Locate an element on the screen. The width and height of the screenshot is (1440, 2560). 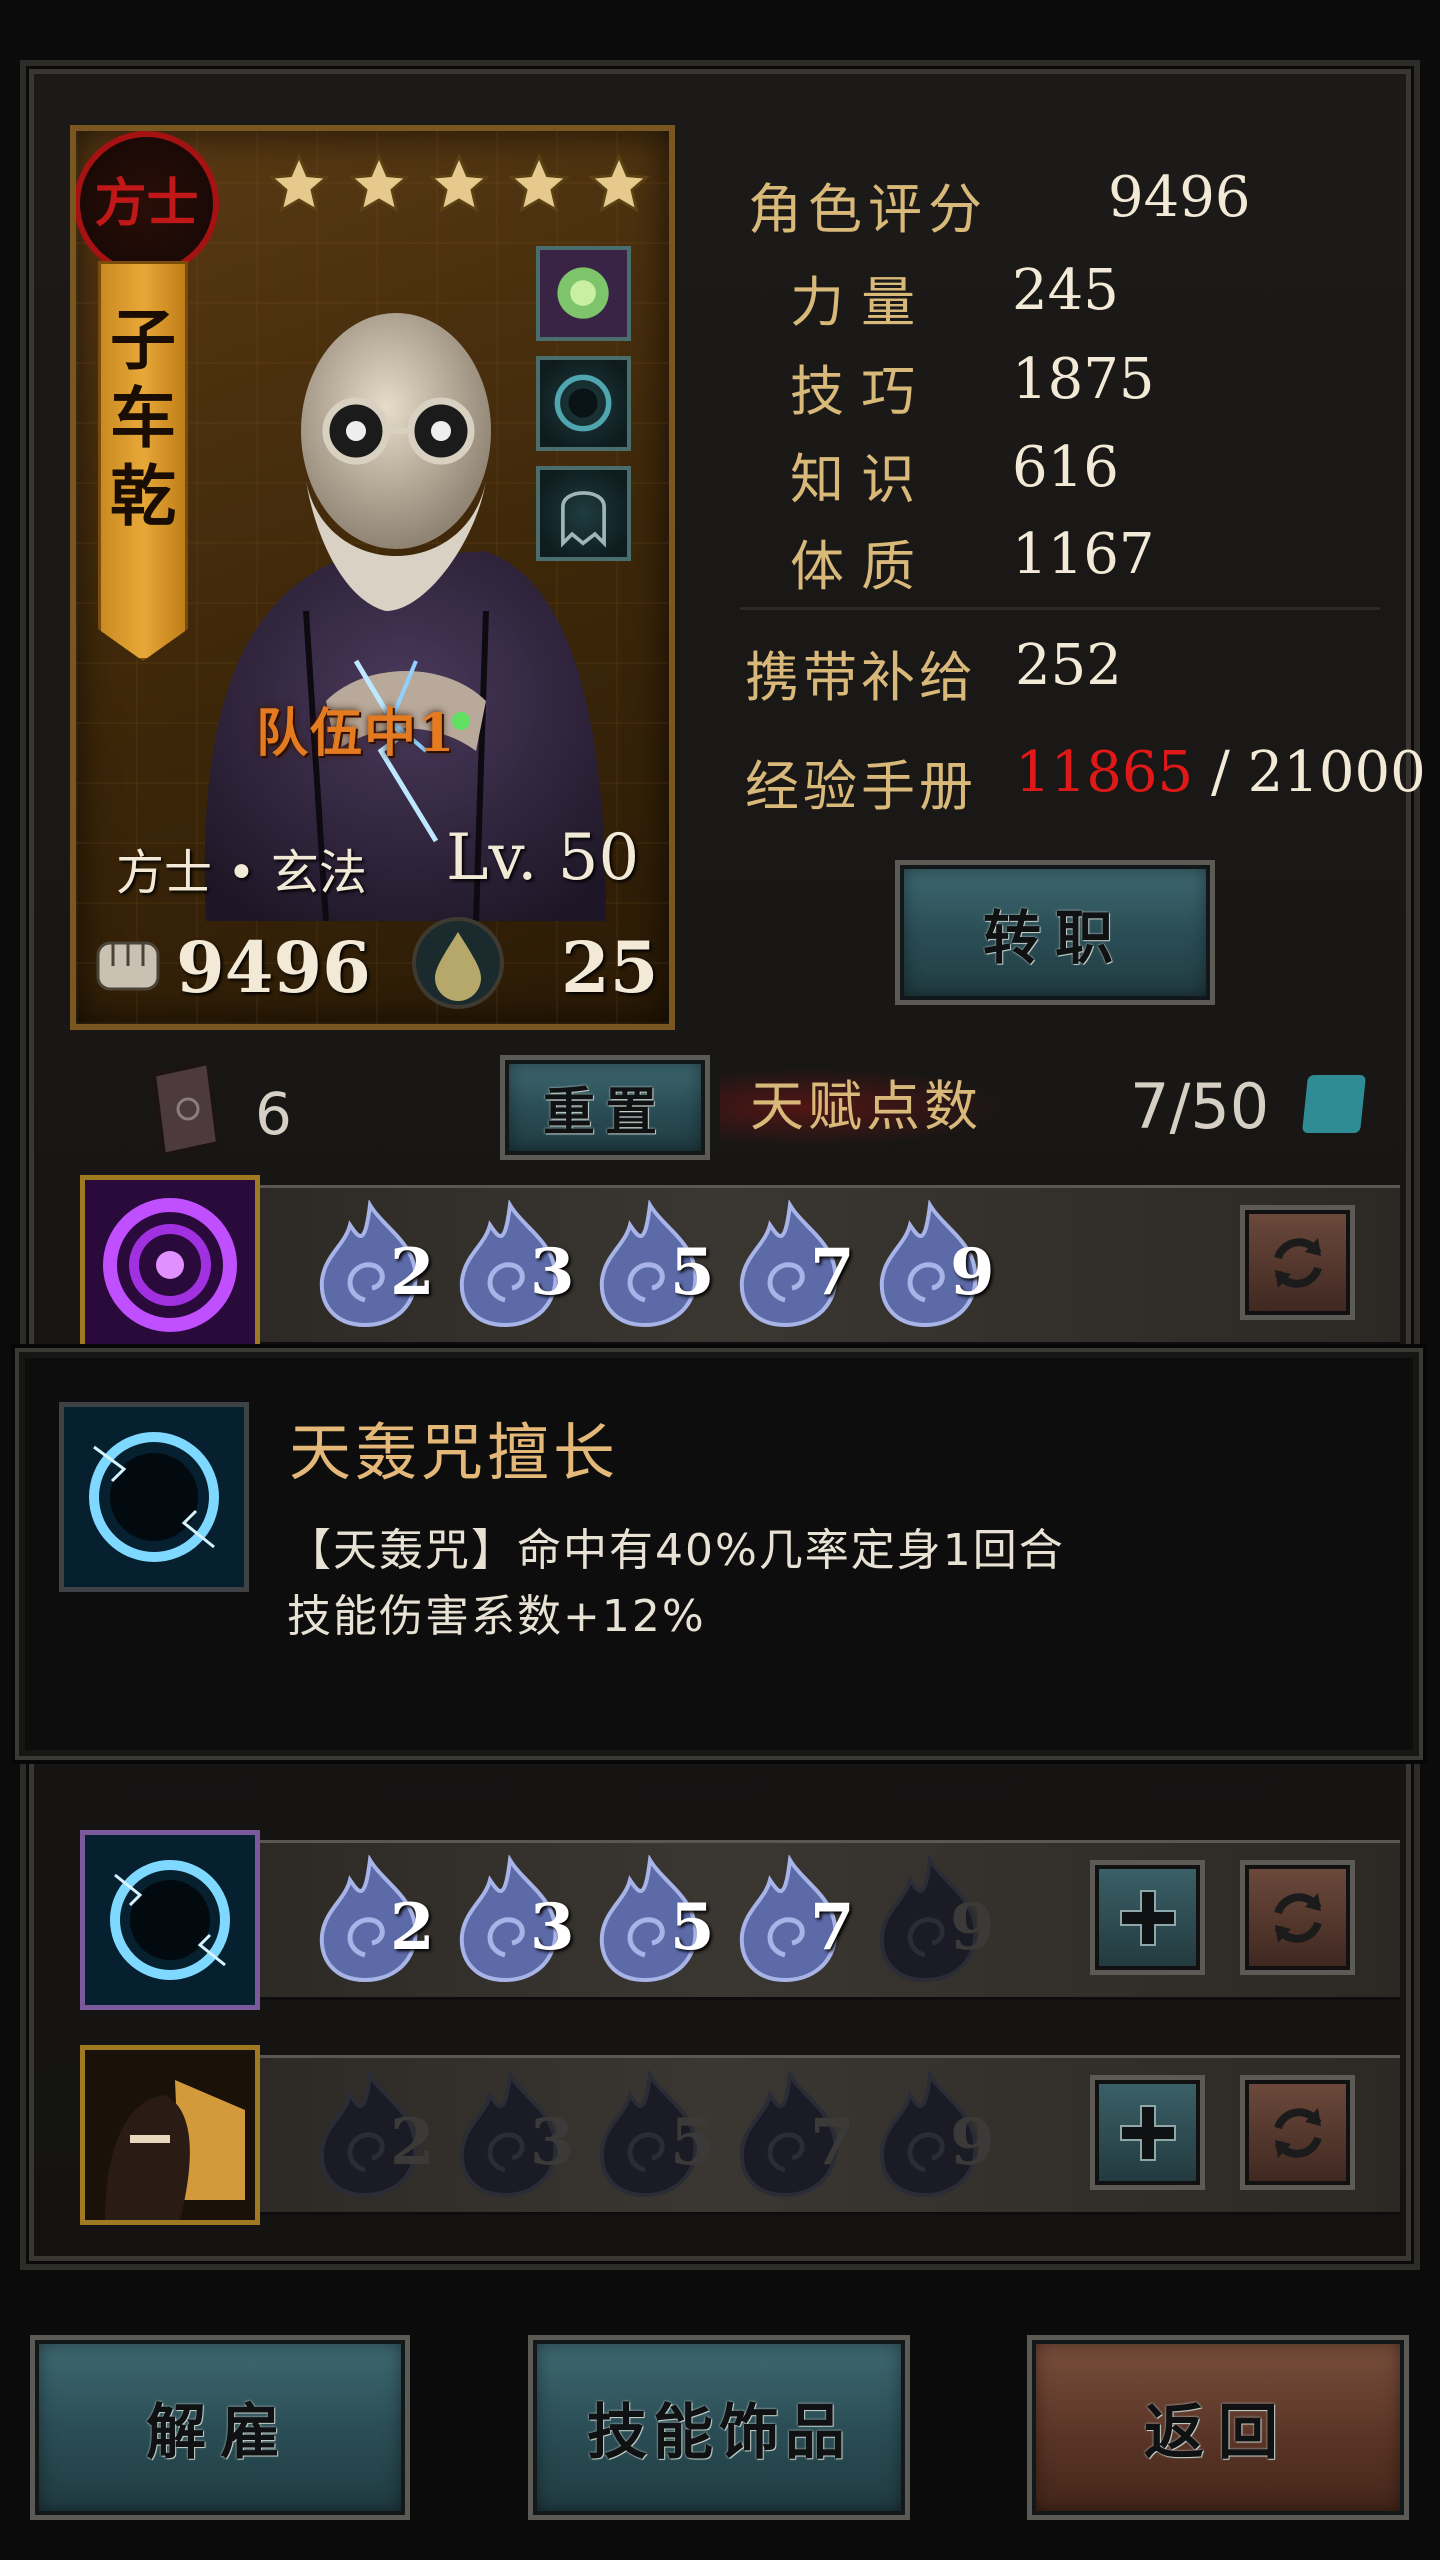
tooltip-skill-icon is located at coordinates (154, 1497).